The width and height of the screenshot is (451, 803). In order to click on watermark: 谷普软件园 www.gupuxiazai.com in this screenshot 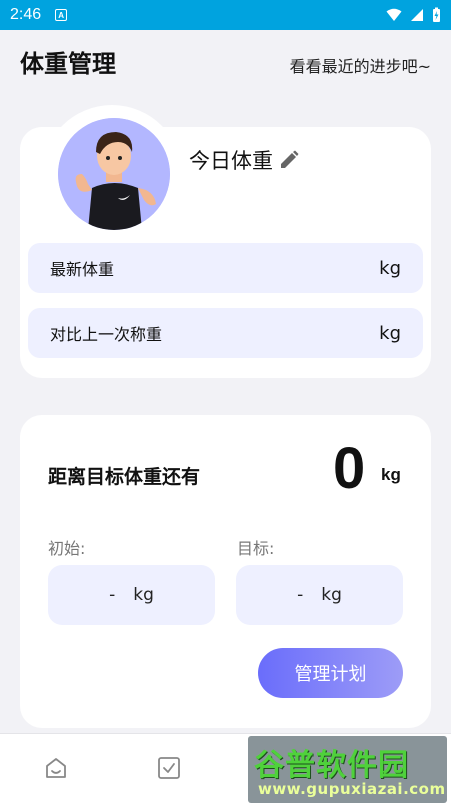, I will do `click(347, 769)`.